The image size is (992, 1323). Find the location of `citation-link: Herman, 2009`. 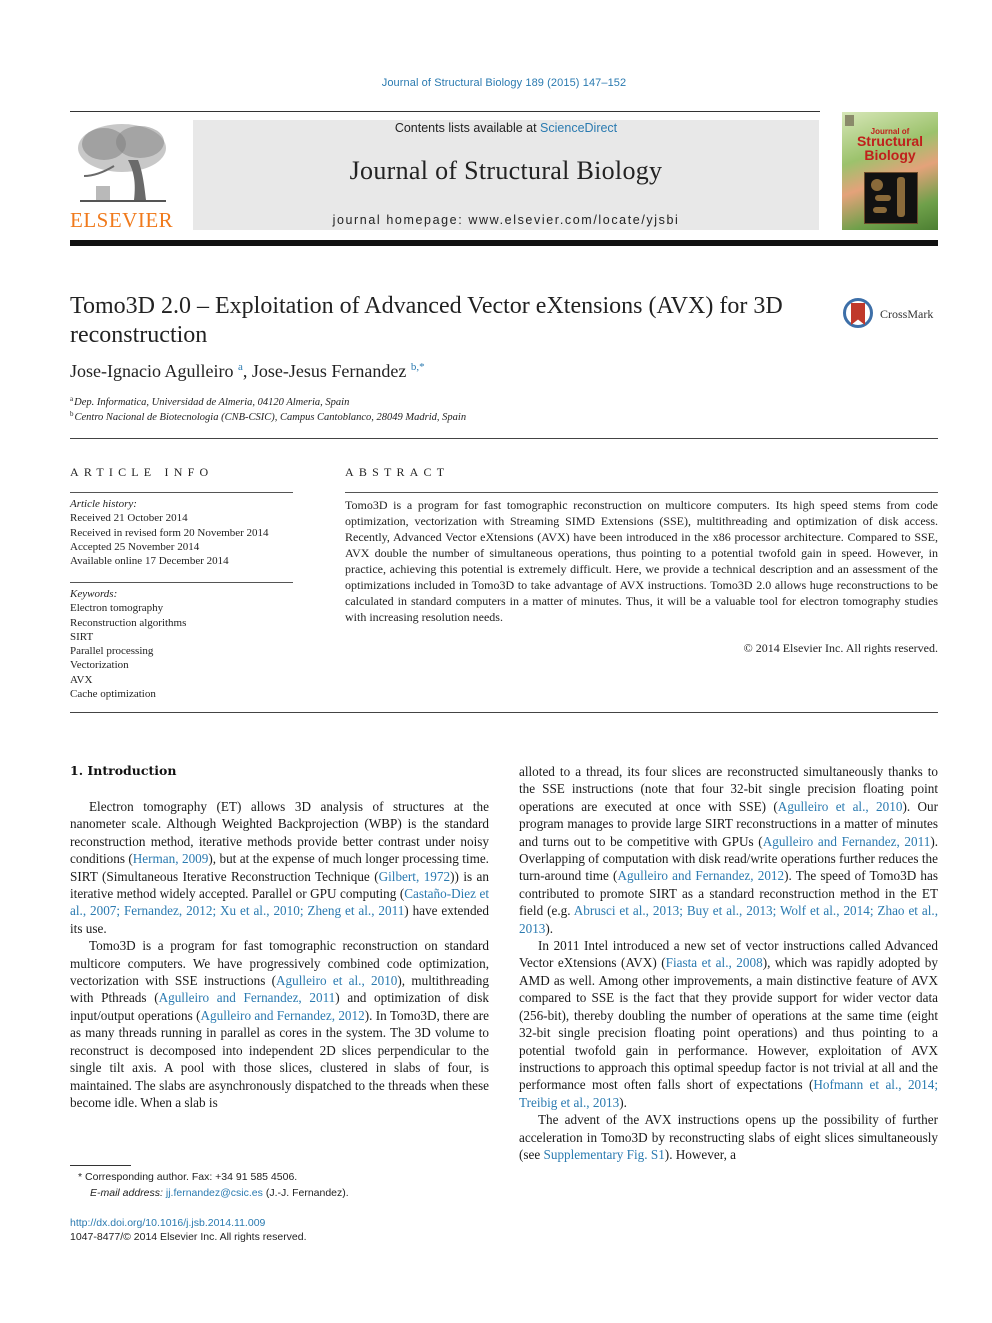

citation-link: Herman, 2009 is located at coordinates (171, 858).